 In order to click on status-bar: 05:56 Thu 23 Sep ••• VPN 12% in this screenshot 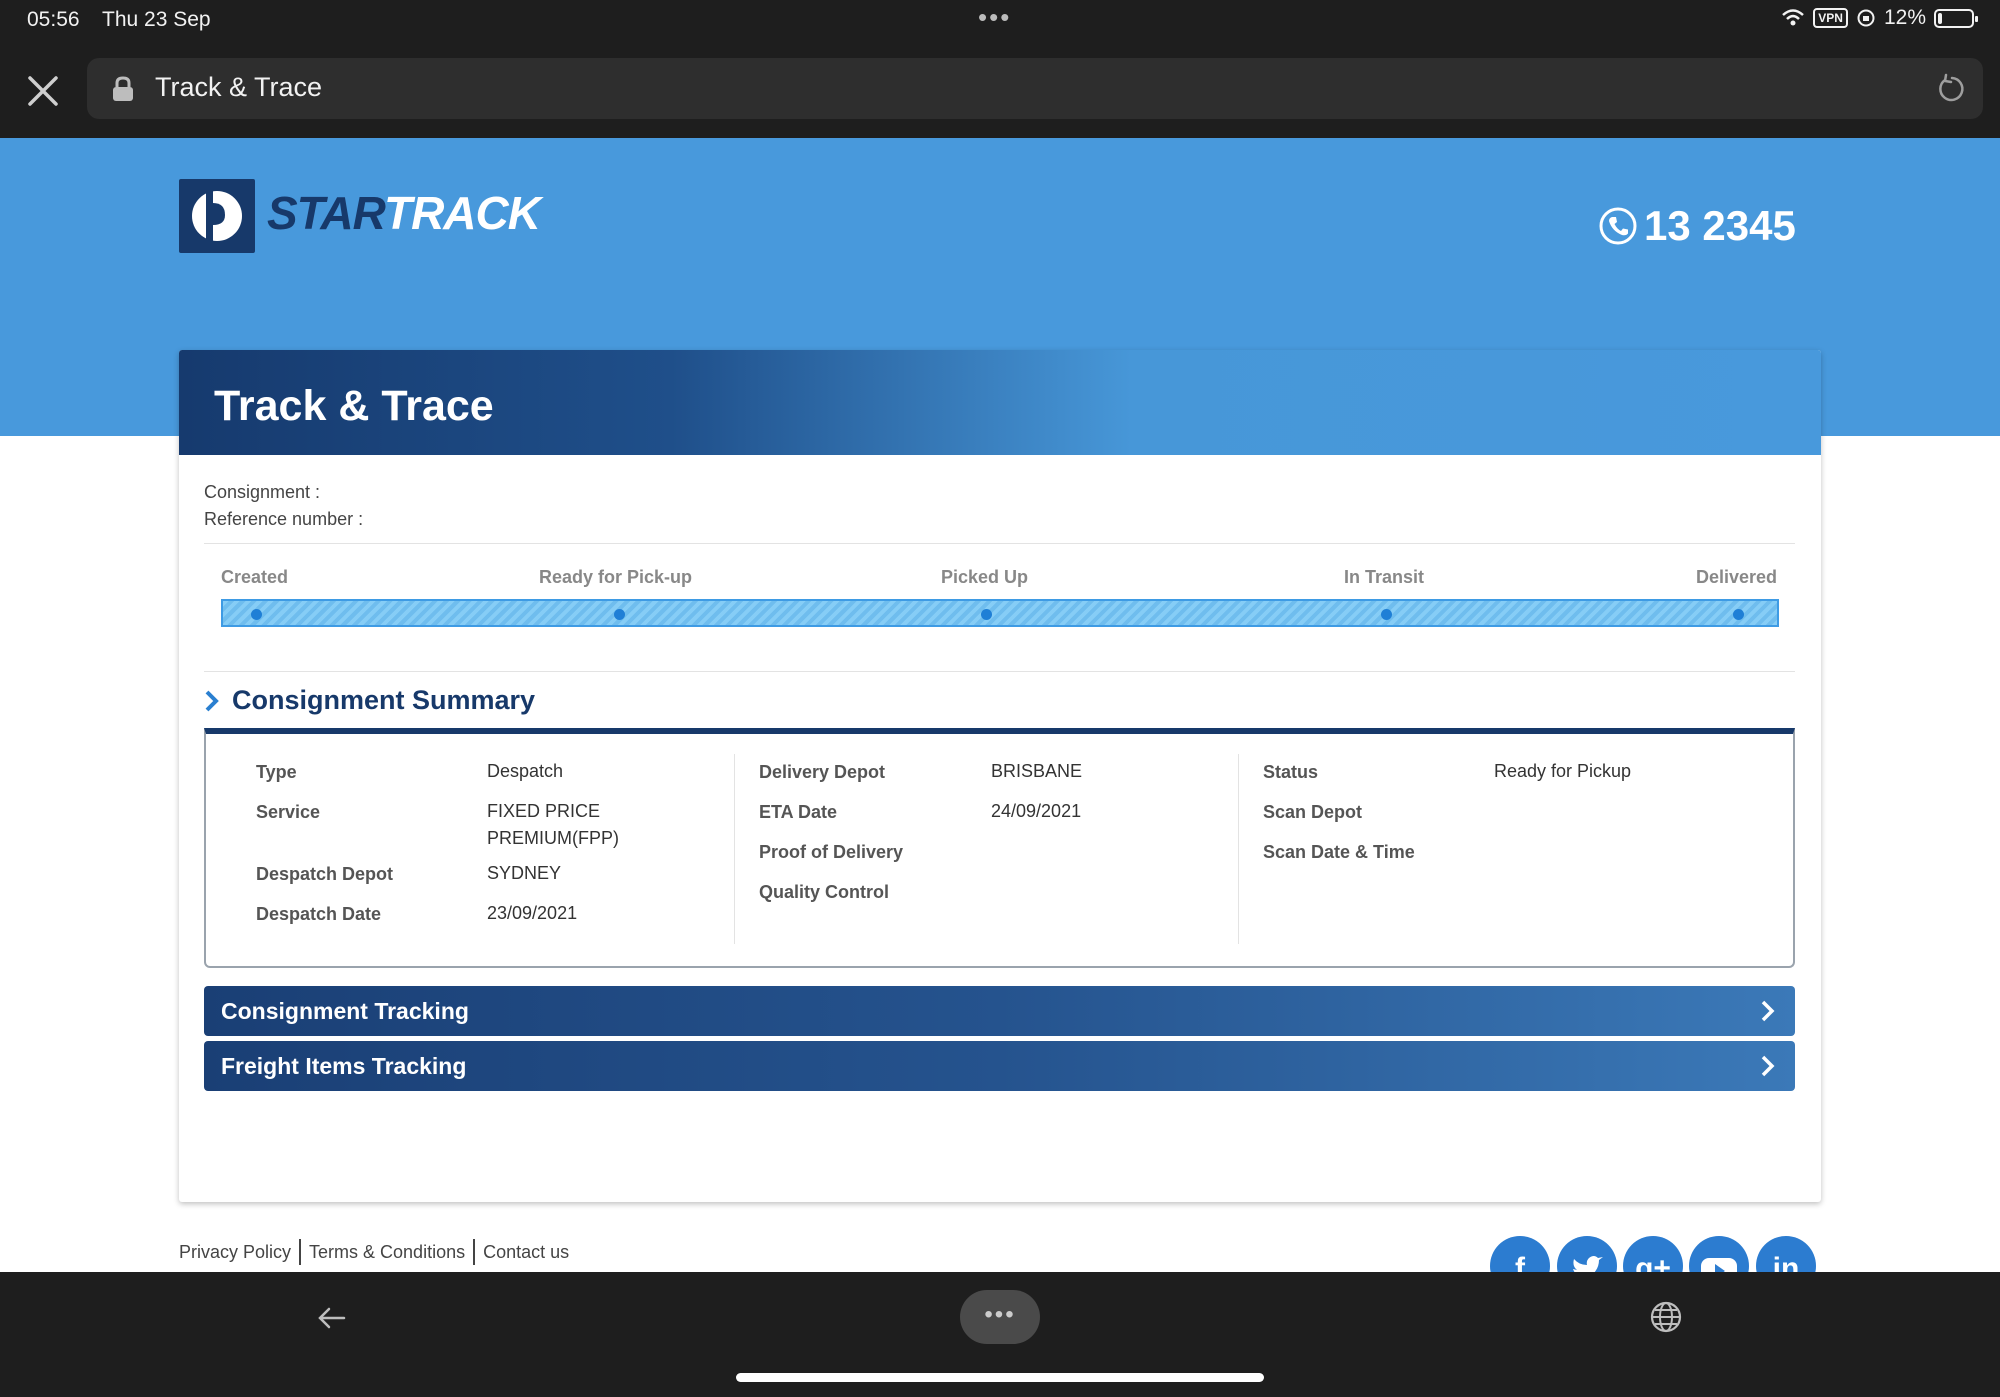, I will do `click(1000, 20)`.